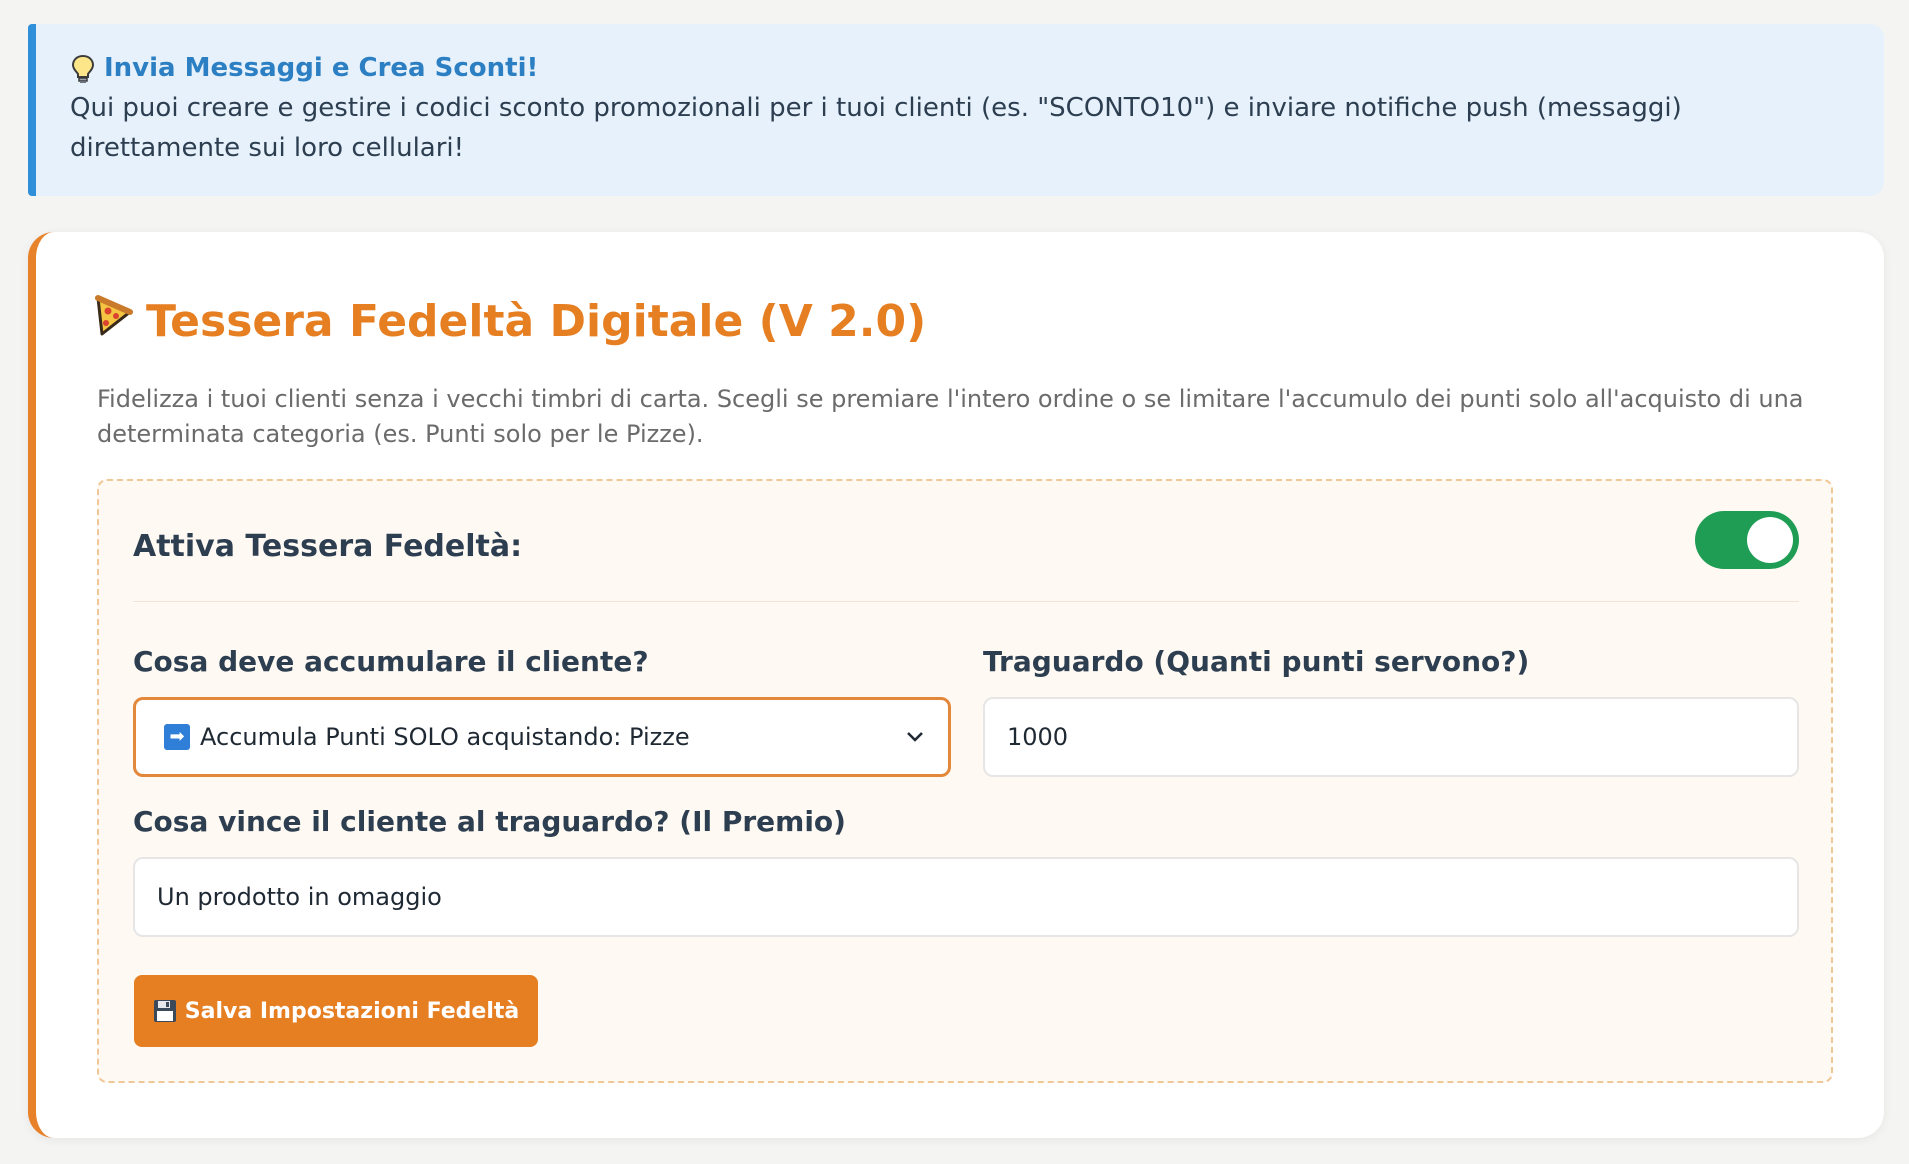 The width and height of the screenshot is (1909, 1164). Describe the element at coordinates (321, 68) in the screenshot. I see `info-title-text: Invia Messaggi e Crea Sconti!` at that location.